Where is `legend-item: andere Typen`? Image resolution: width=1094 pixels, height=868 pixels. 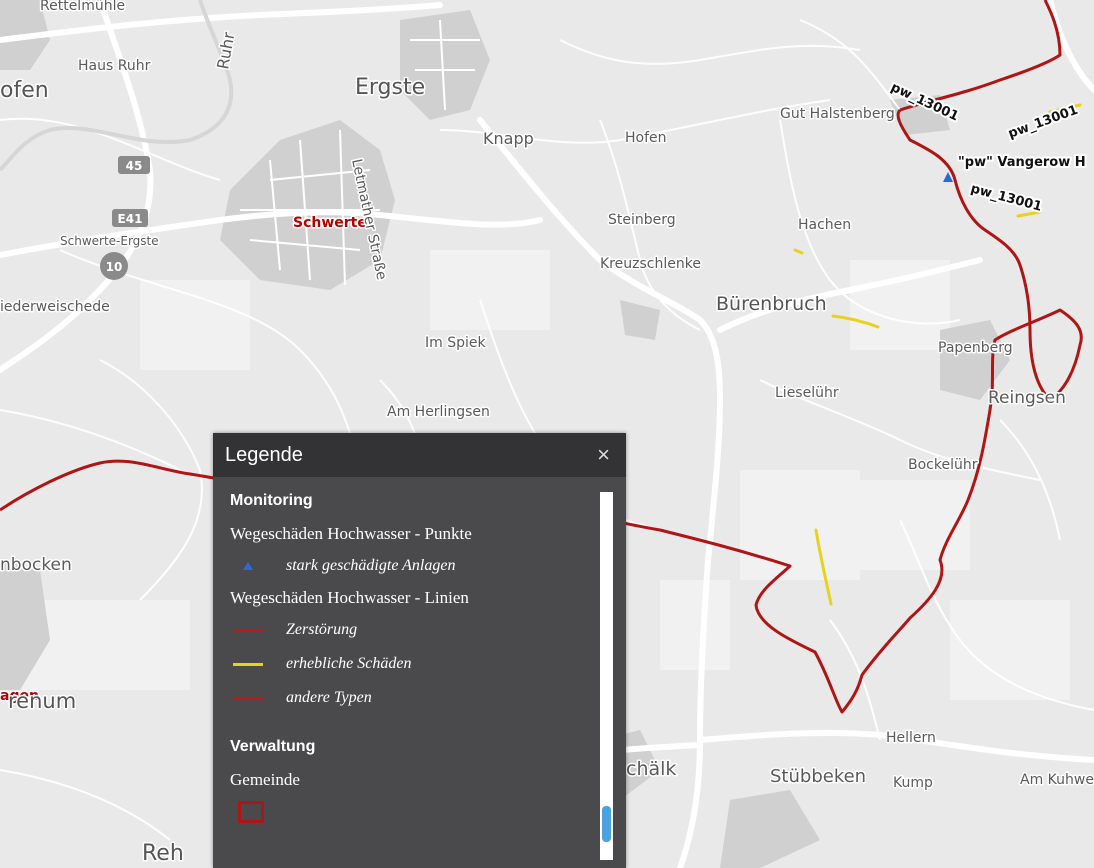 legend-item: andere Typen is located at coordinates (407, 698).